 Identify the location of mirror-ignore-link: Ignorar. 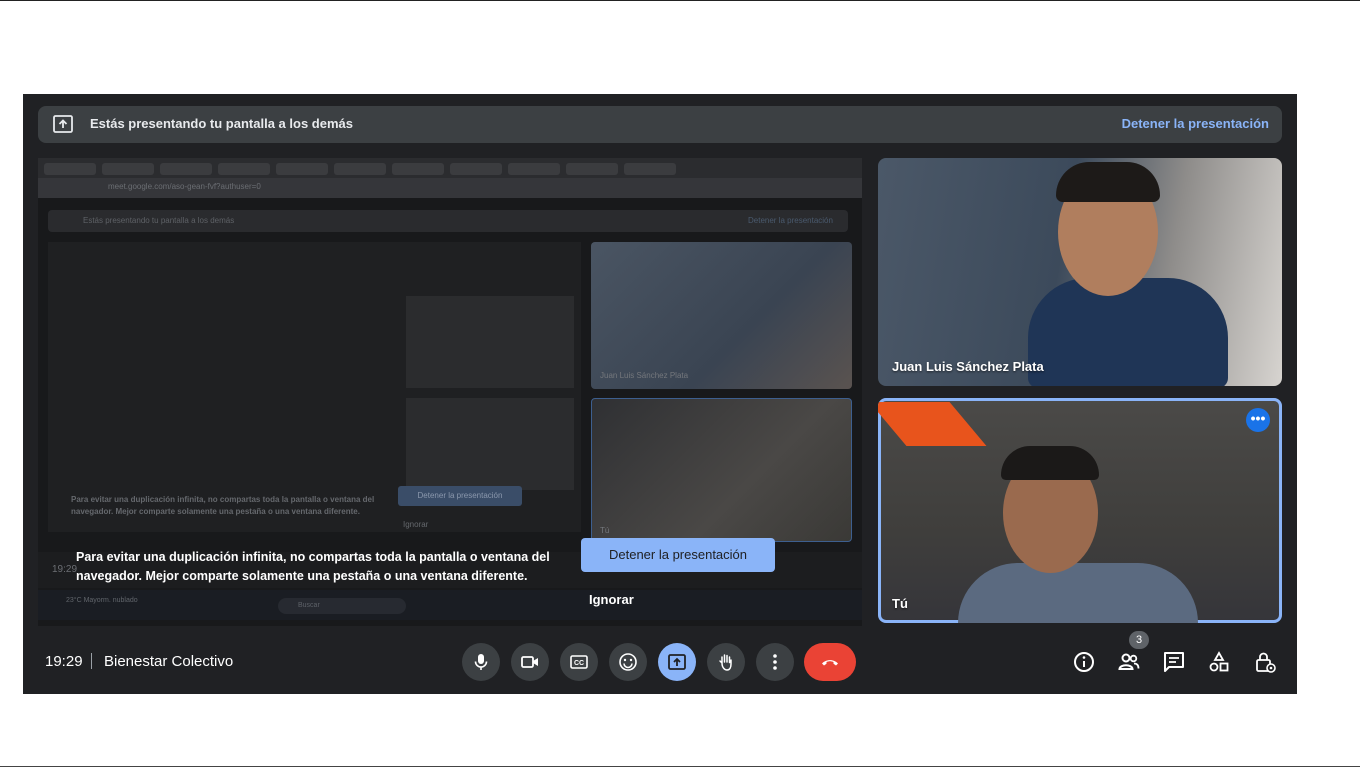
(416, 524).